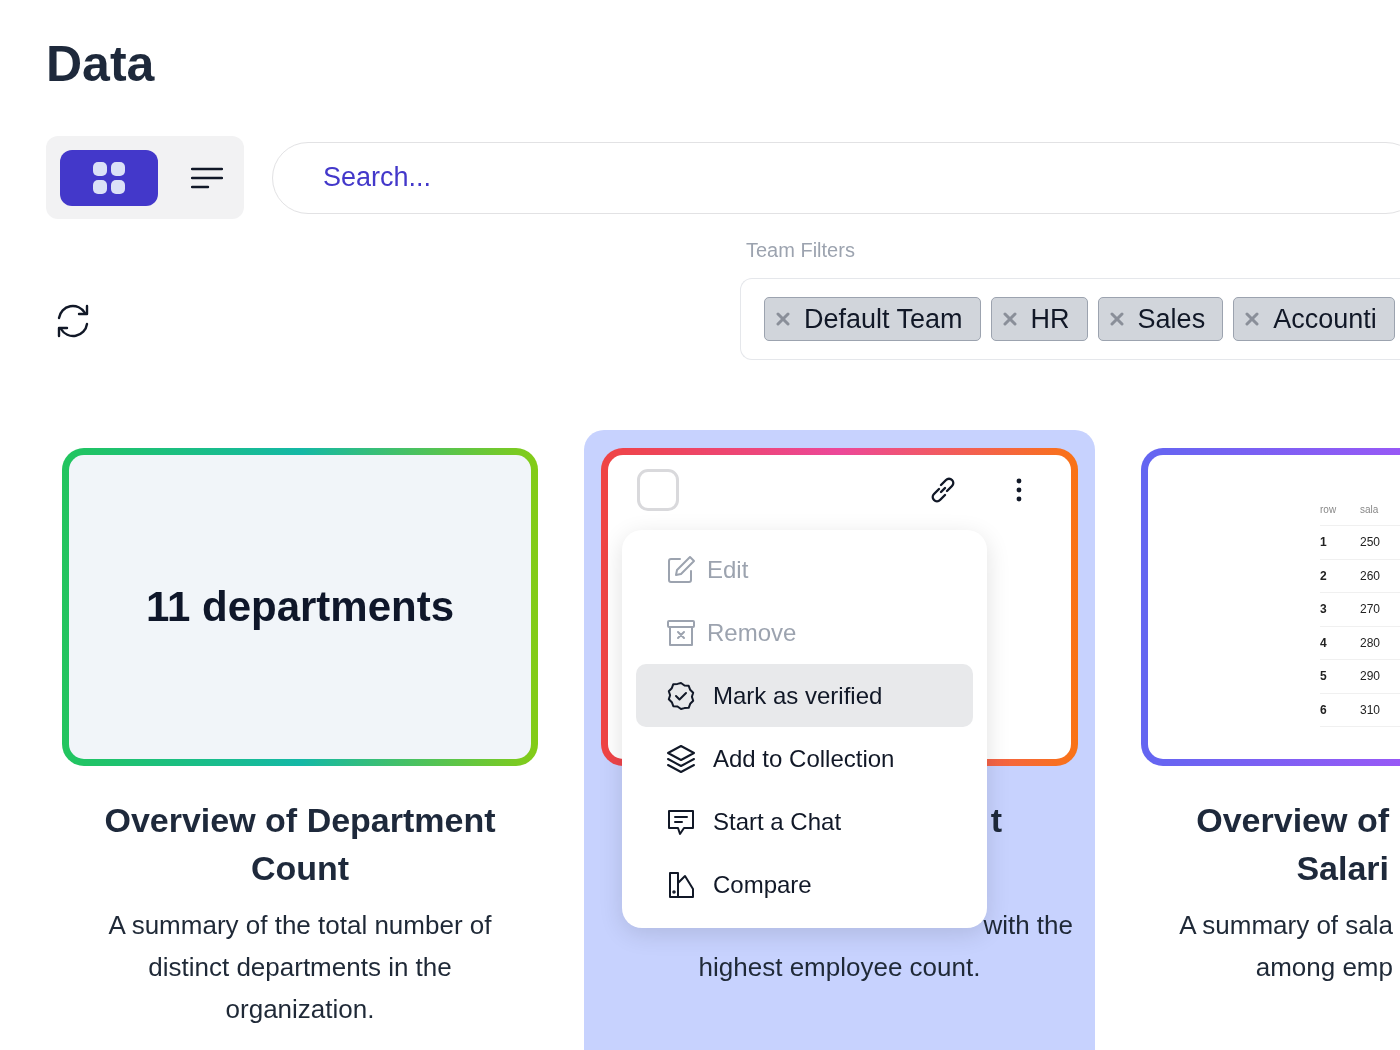 The height and width of the screenshot is (1050, 1400). I want to click on select-checkbox, so click(658, 490).